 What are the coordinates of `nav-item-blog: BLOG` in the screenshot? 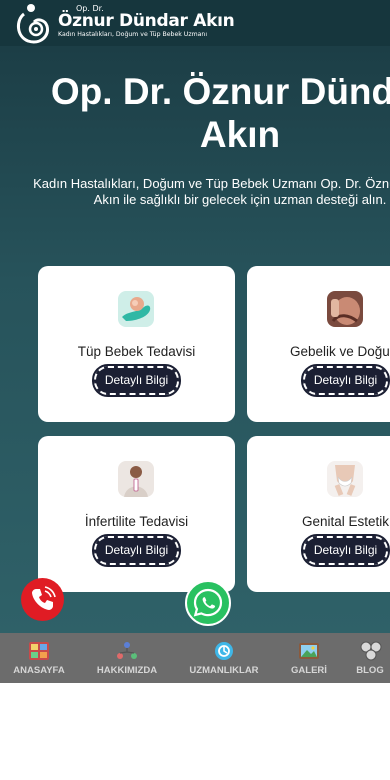 It's located at (370, 658).